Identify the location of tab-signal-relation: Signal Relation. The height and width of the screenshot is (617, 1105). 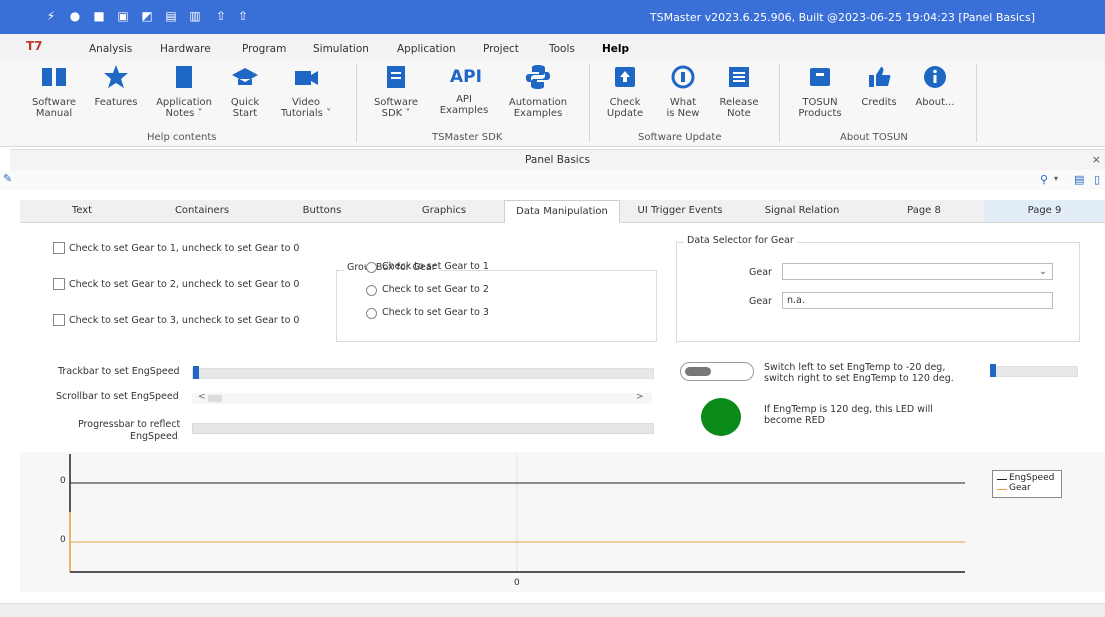
(802, 211).